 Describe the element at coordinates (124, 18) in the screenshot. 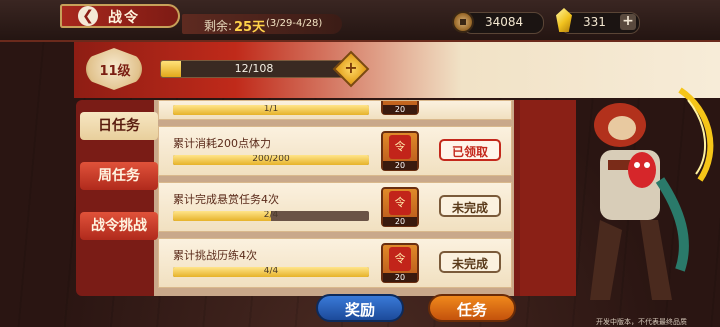

I see `page-title: 战令` at that location.